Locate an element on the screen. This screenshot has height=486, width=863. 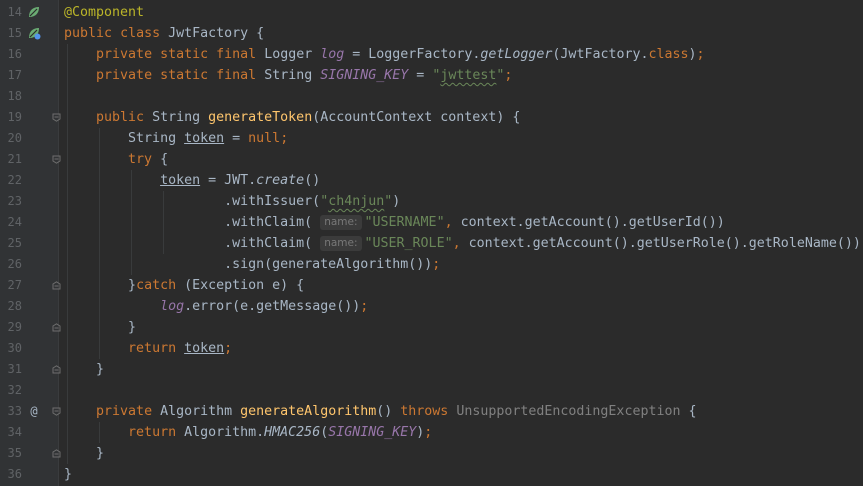
code-text: public class JwtFactory { is located at coordinates (164, 33).